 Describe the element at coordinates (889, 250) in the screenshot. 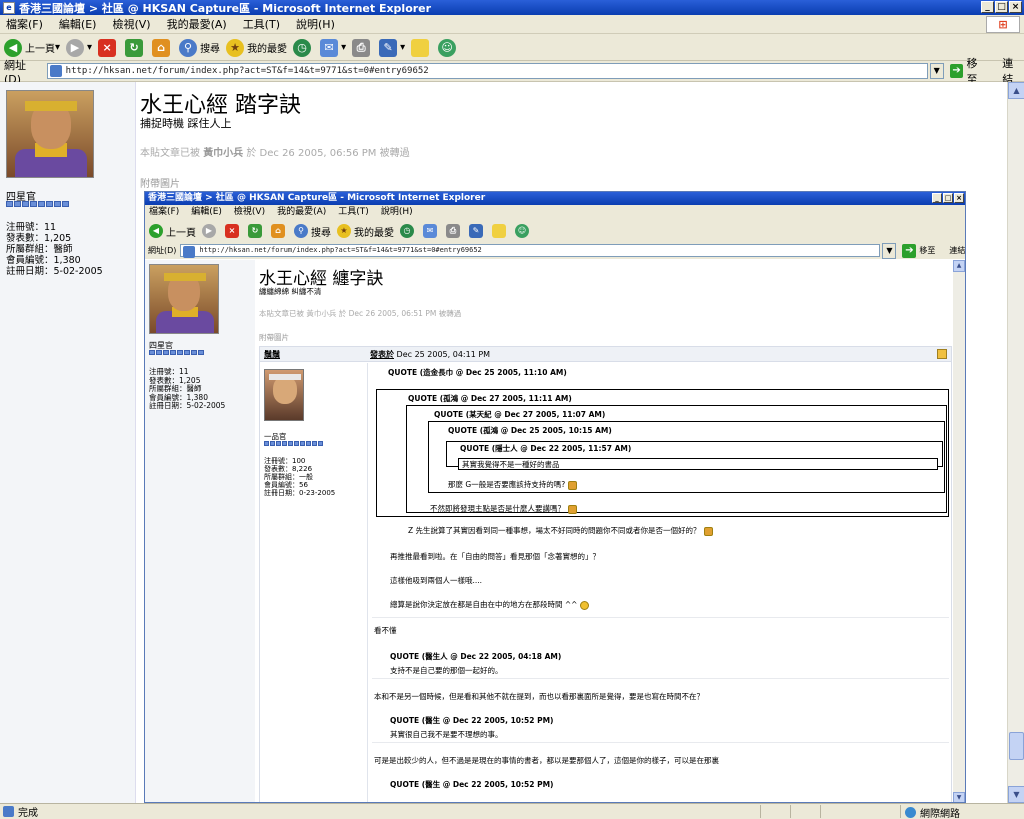

I see `shot-address-dropdown: ▼` at that location.